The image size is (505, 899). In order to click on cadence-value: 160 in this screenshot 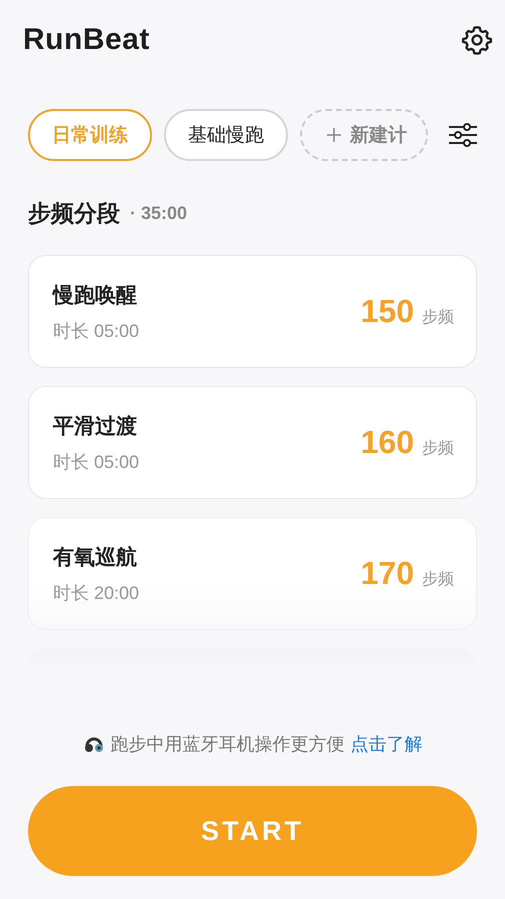, I will do `click(387, 442)`.